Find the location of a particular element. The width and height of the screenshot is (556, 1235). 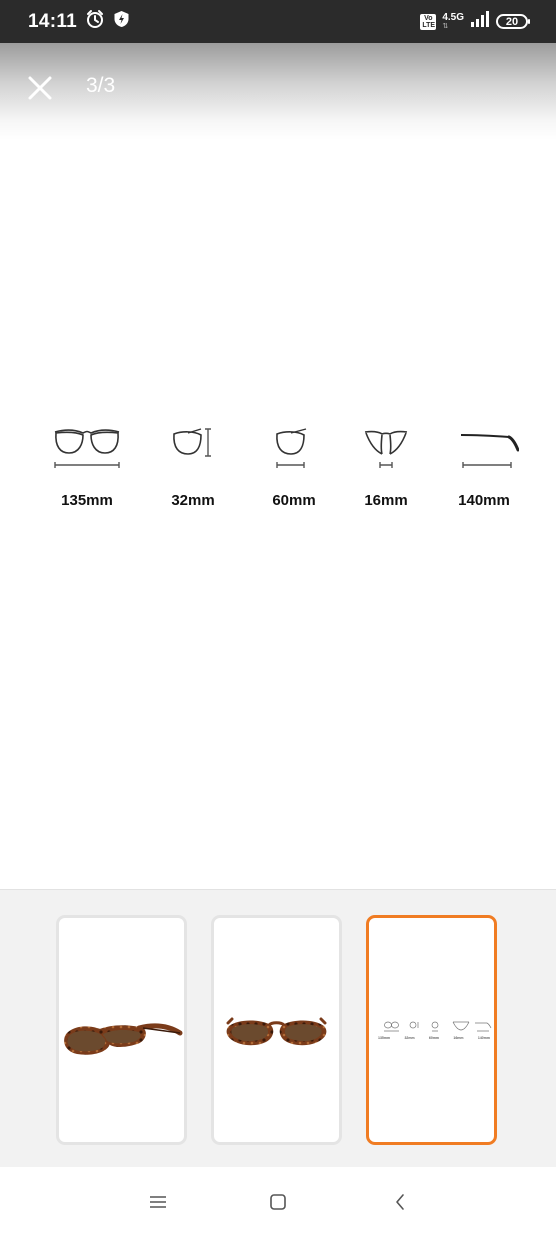

viewer-header: 3/3 is located at coordinates (278, 91).